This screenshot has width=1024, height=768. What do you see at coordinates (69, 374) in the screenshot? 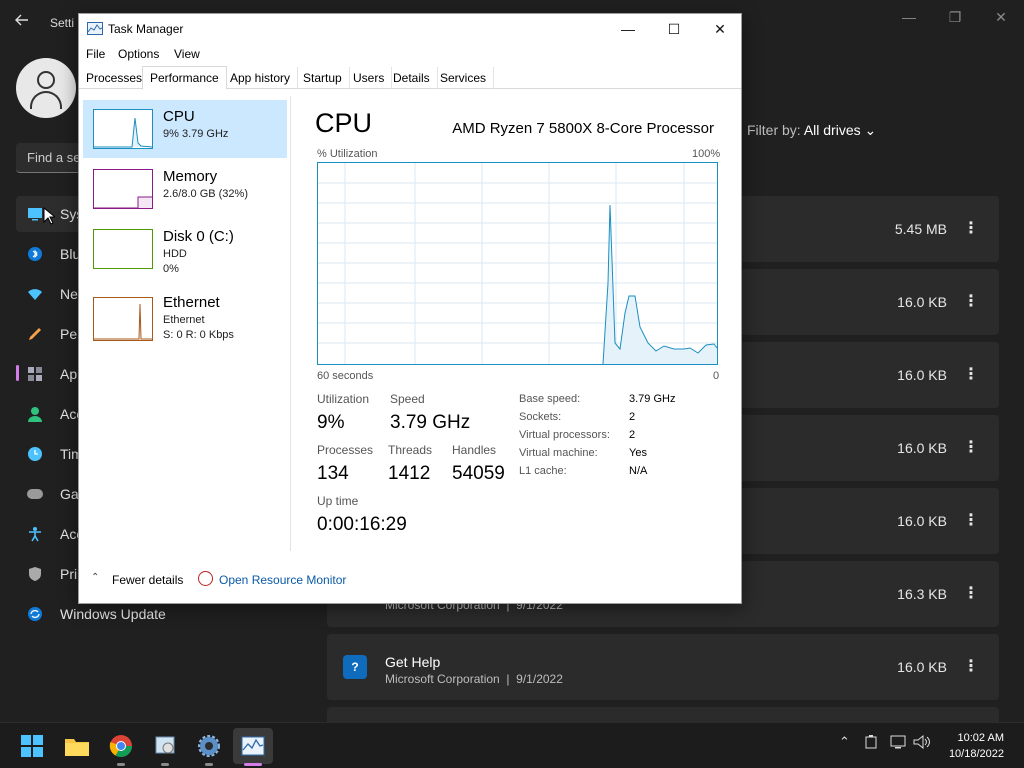
I see `nav-label: Ap` at bounding box center [69, 374].